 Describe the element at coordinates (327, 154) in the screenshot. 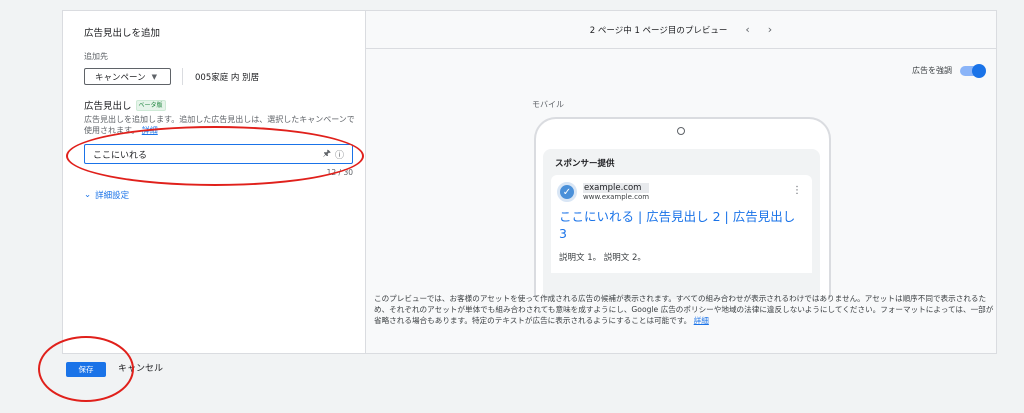

I see `pin-icon: 🖈` at that location.